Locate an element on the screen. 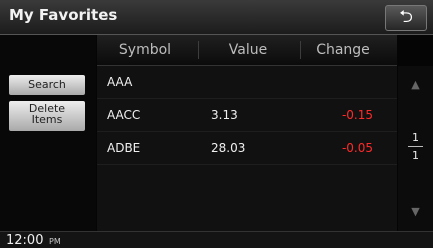 The image size is (433, 248). status-bar: 12:00 PM is located at coordinates (216, 239).